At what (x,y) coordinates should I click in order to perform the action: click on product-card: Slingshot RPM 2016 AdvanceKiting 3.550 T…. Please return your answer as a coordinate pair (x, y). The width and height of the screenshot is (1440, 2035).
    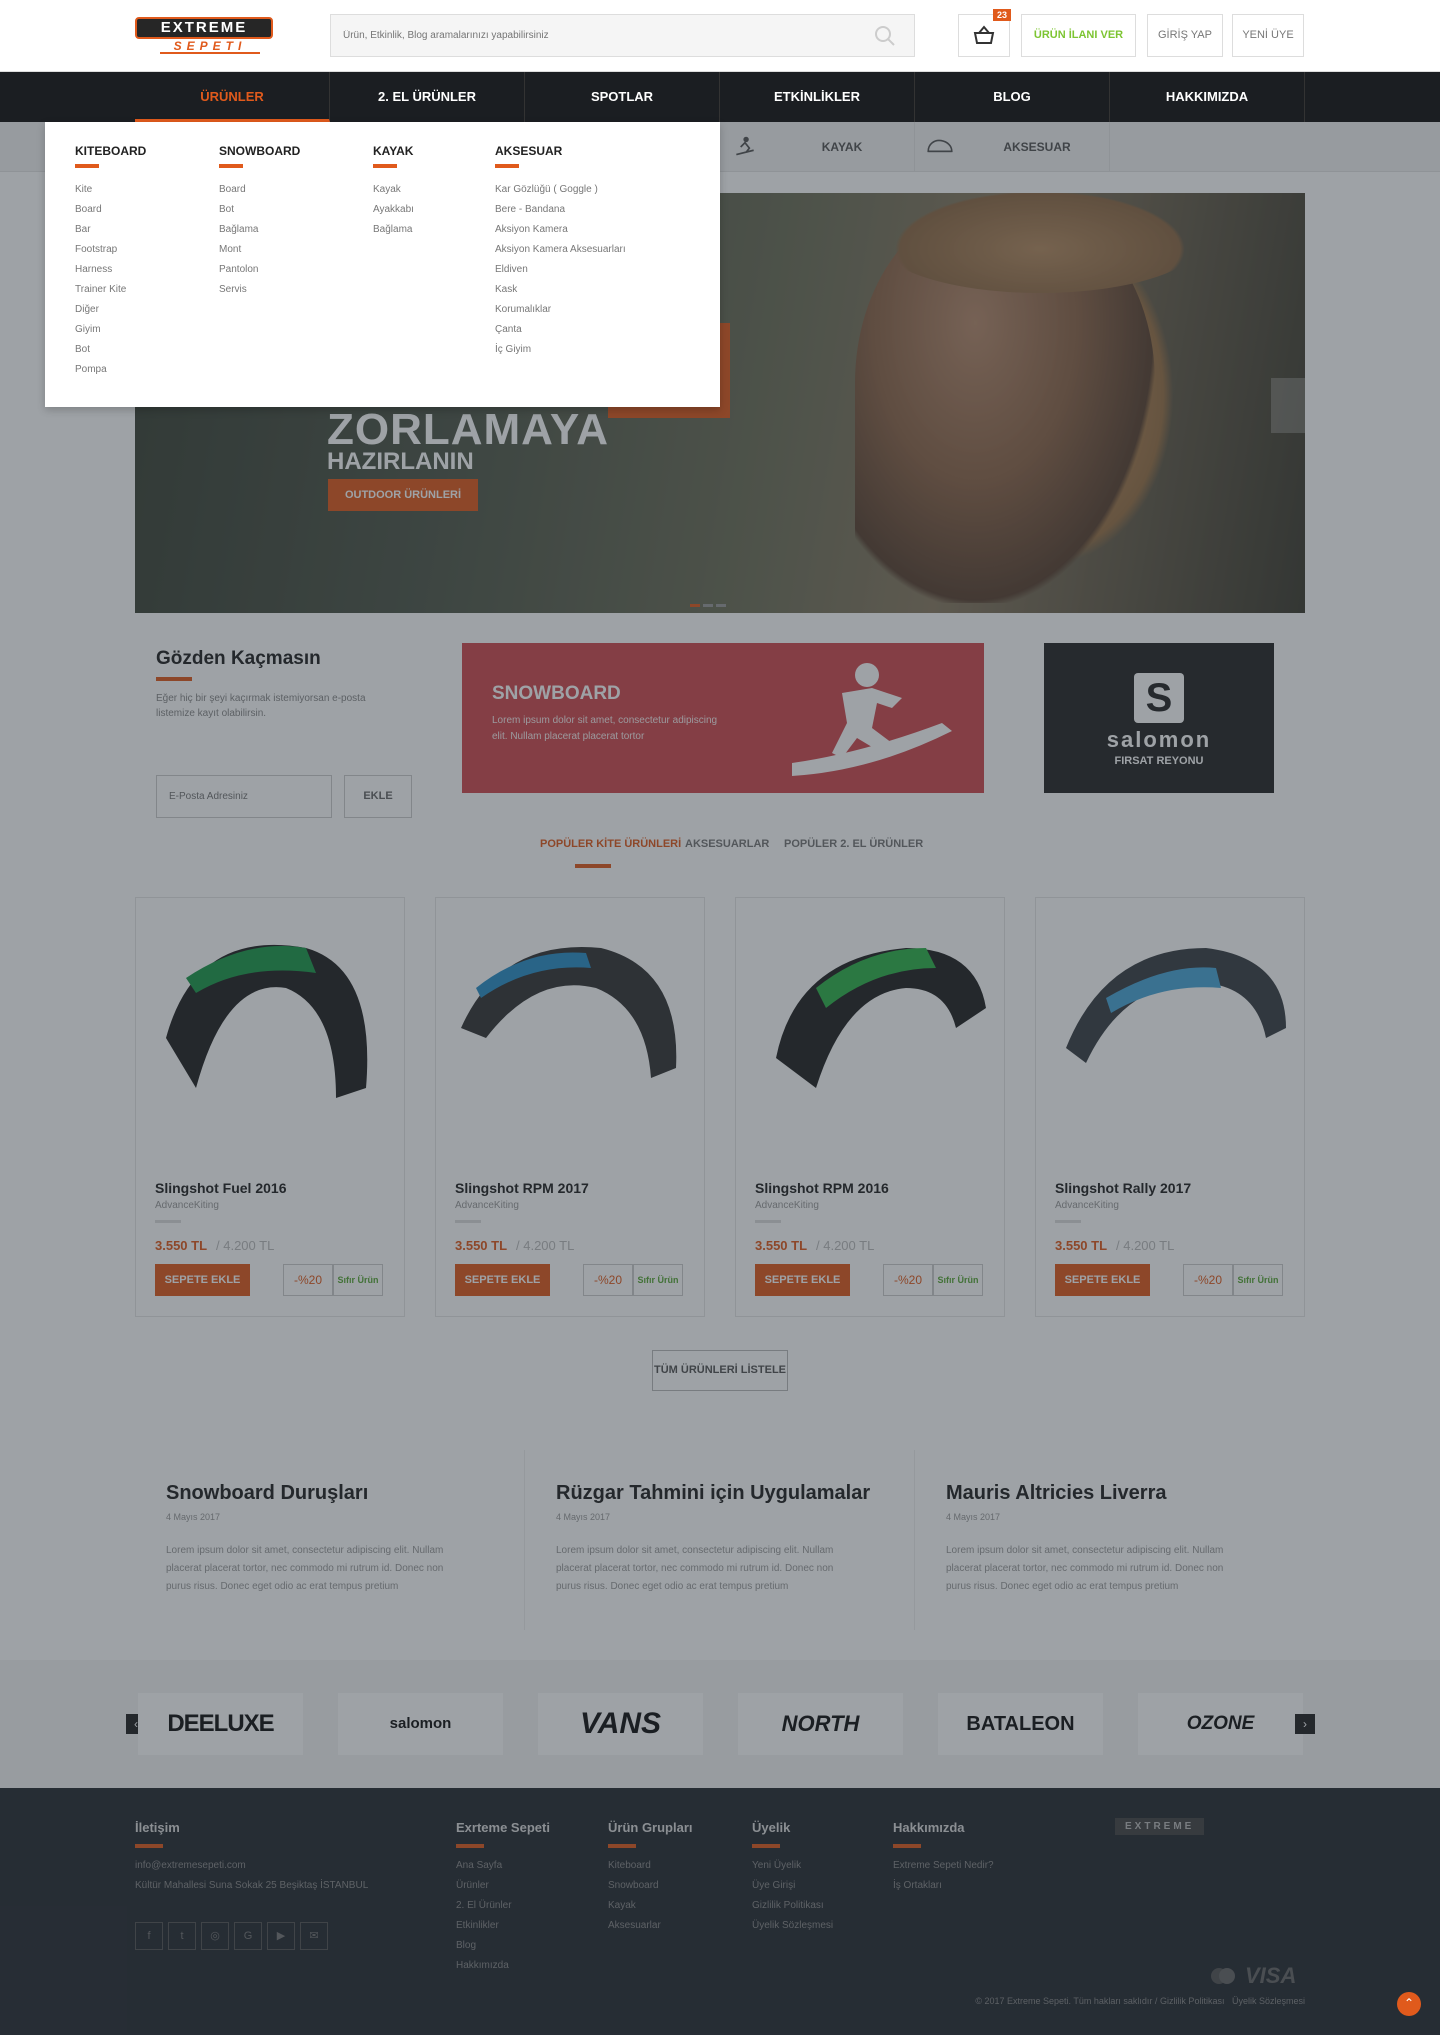
    Looking at the image, I should click on (870, 1107).